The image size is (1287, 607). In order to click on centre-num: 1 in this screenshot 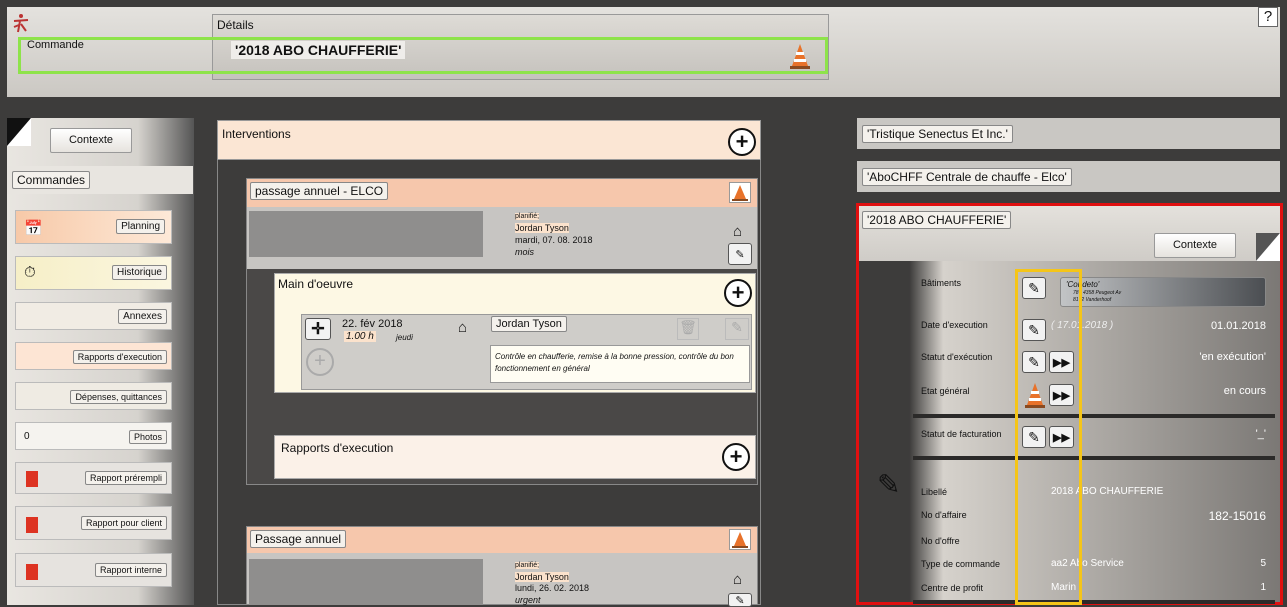, I will do `click(1263, 587)`.